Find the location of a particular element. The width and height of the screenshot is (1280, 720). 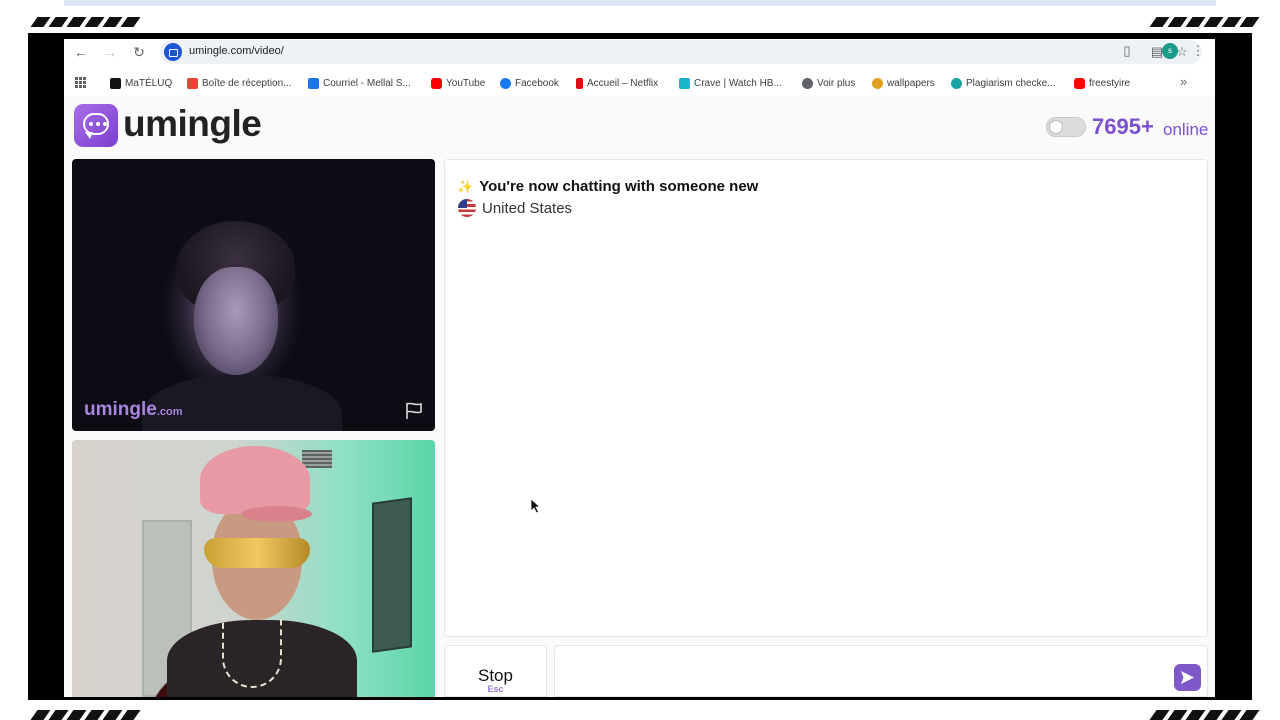

bookmark-item: freestyire is located at coordinates (1102, 83).